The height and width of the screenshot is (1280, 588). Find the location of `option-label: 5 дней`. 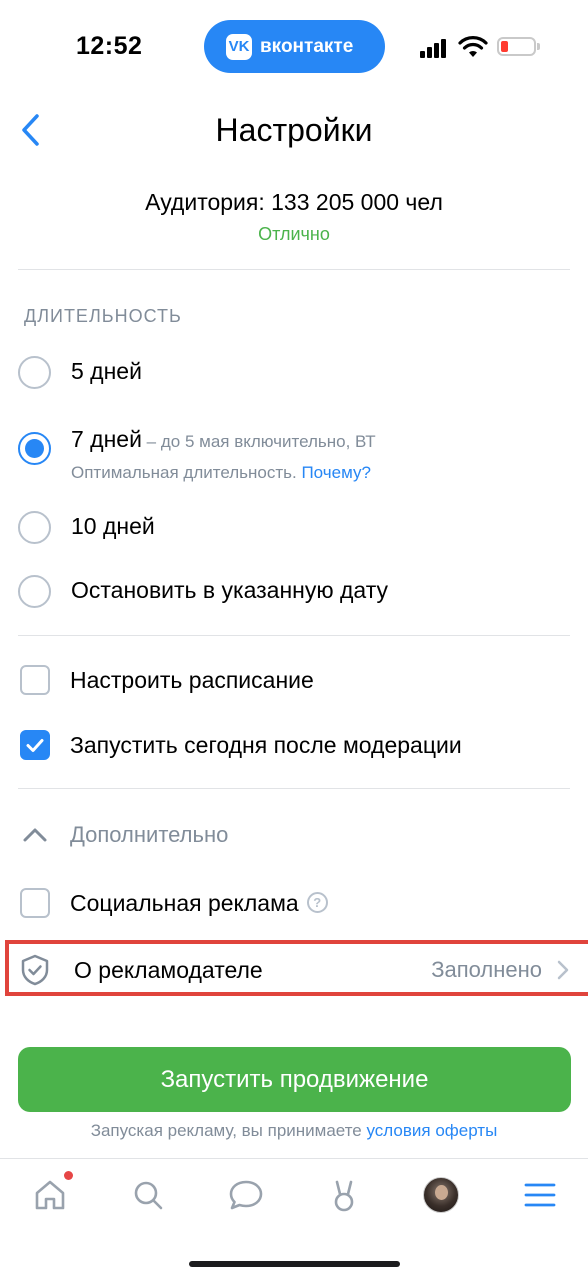

option-label: 5 дней is located at coordinates (106, 371).